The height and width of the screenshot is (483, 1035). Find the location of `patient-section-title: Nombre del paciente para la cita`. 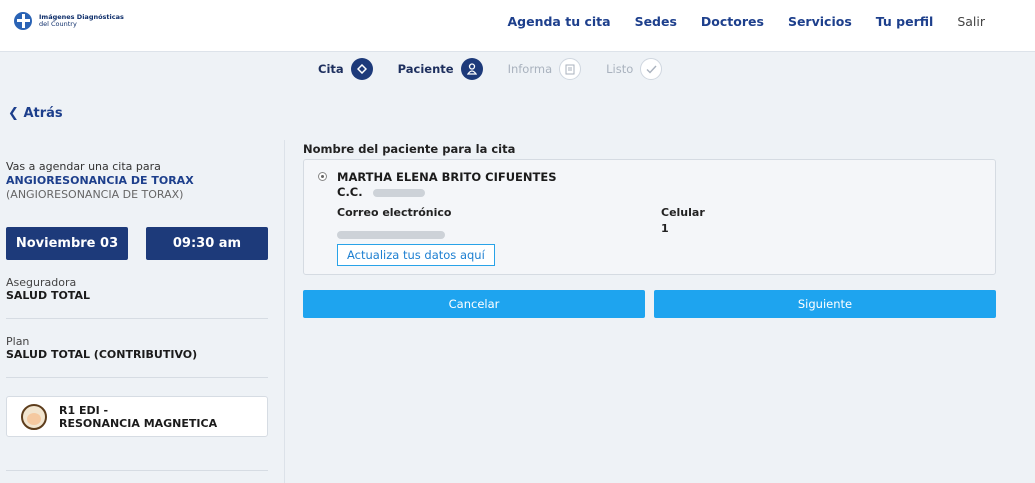

patient-section-title: Nombre del paciente para la cita is located at coordinates (409, 149).